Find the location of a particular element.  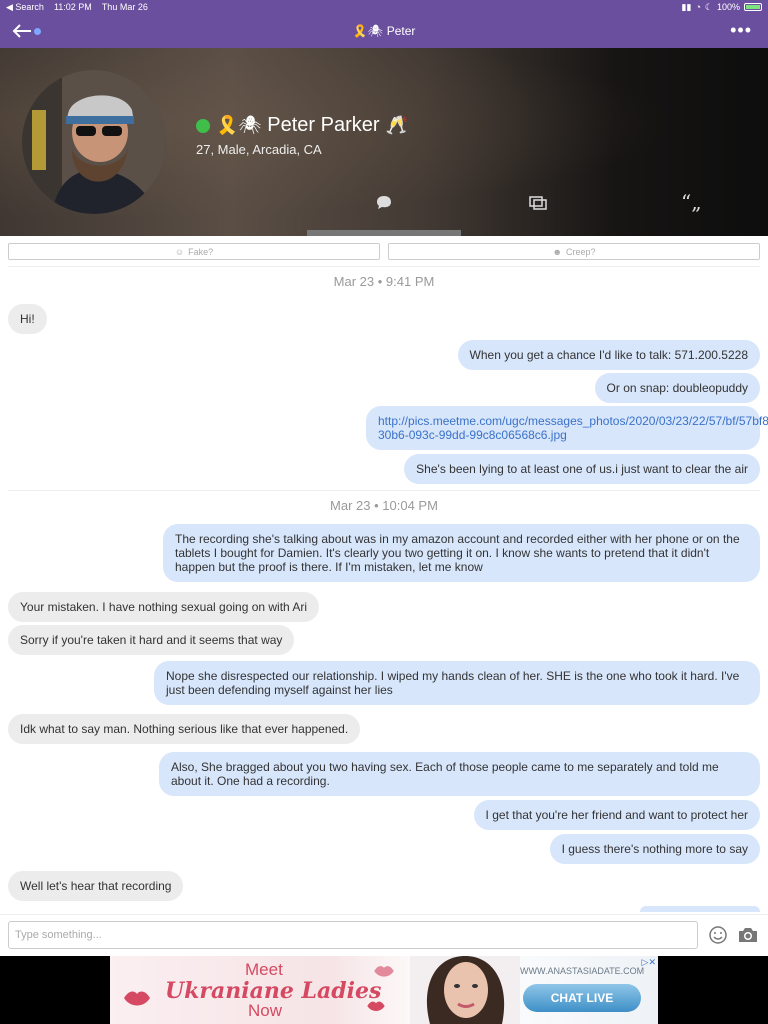

nav-bar: 🎗️🕷 Peter ••• is located at coordinates (384, 31).